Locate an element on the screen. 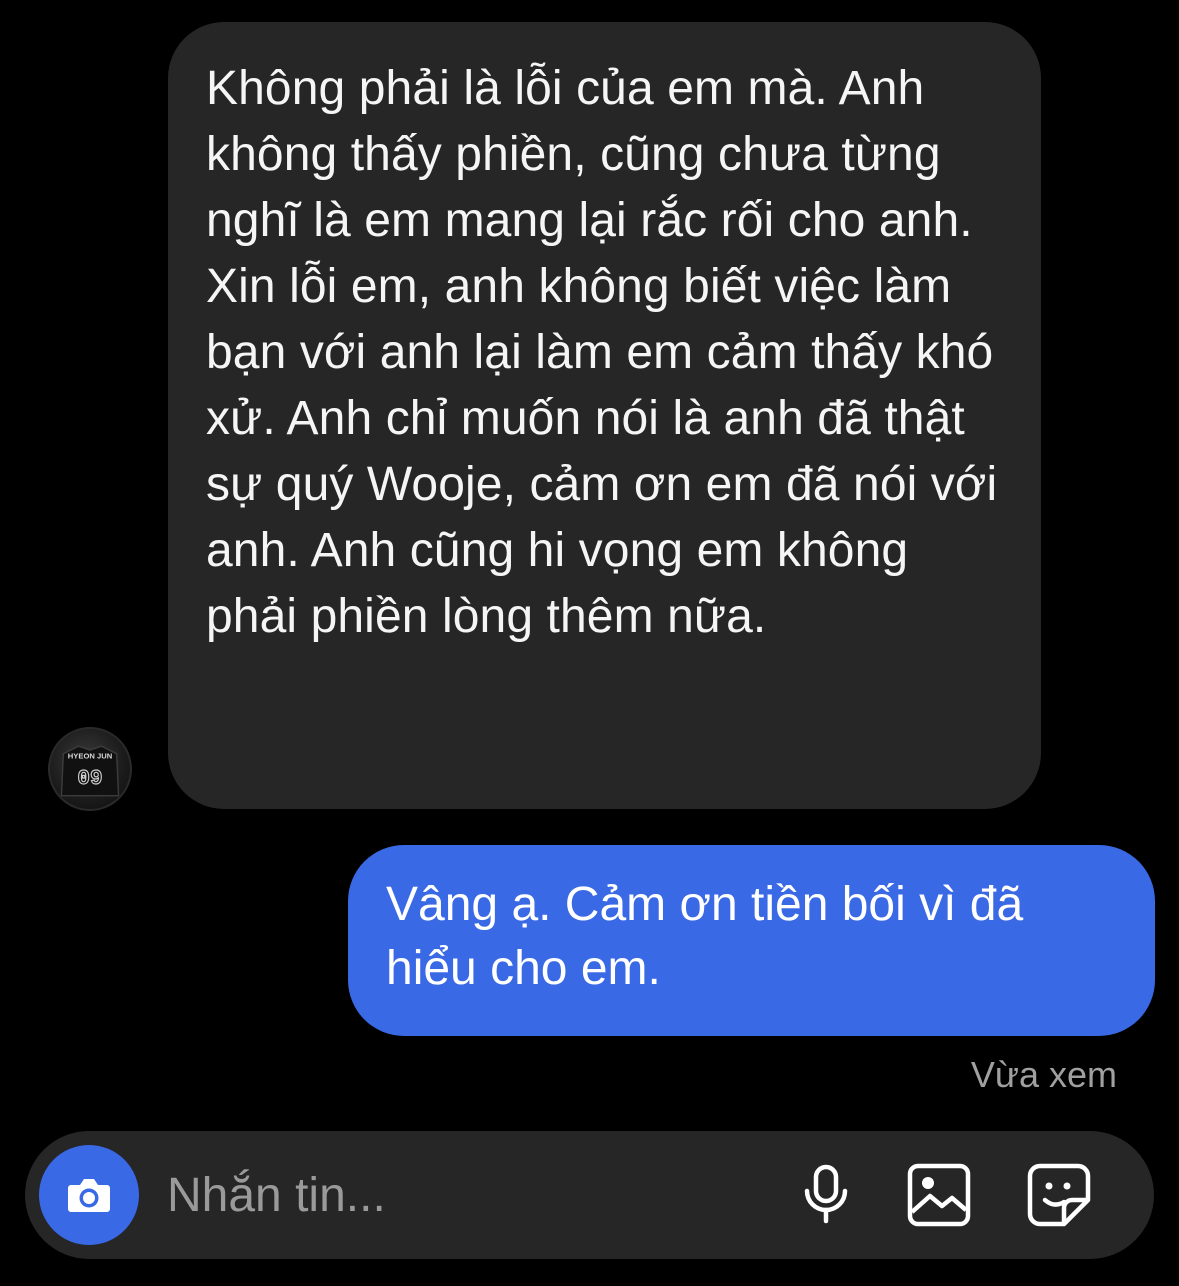 Image resolution: width=1179 pixels, height=1286 pixels. camera-button is located at coordinates (89, 1195).